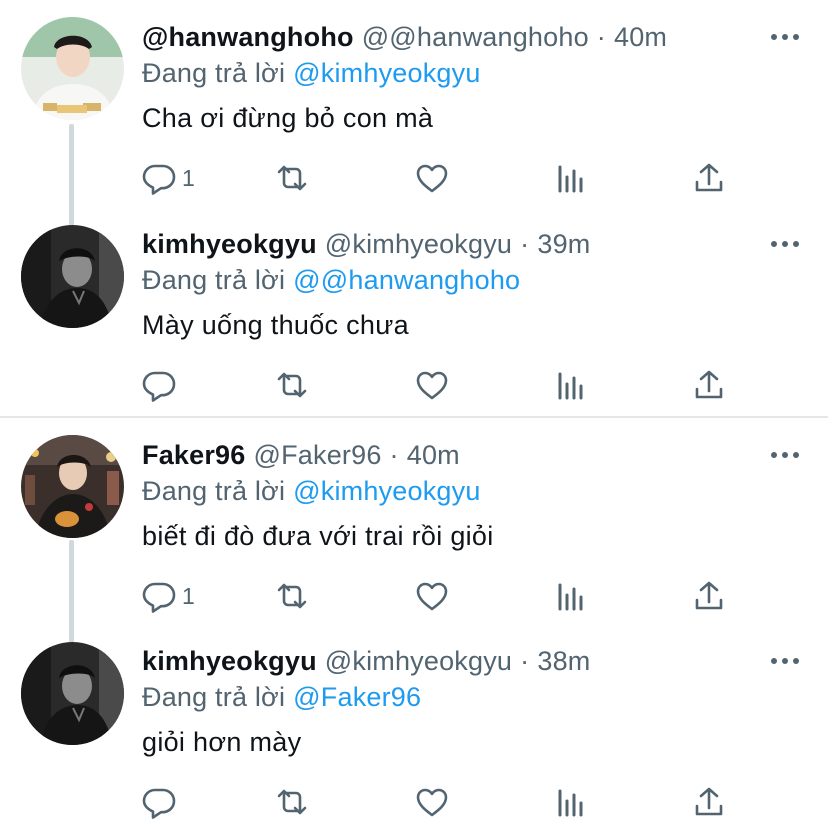 Image resolution: width=828 pixels, height=832 pixels. Describe the element at coordinates (475, 37) in the screenshot. I see `user-handle: @@hanwanghoho` at that location.